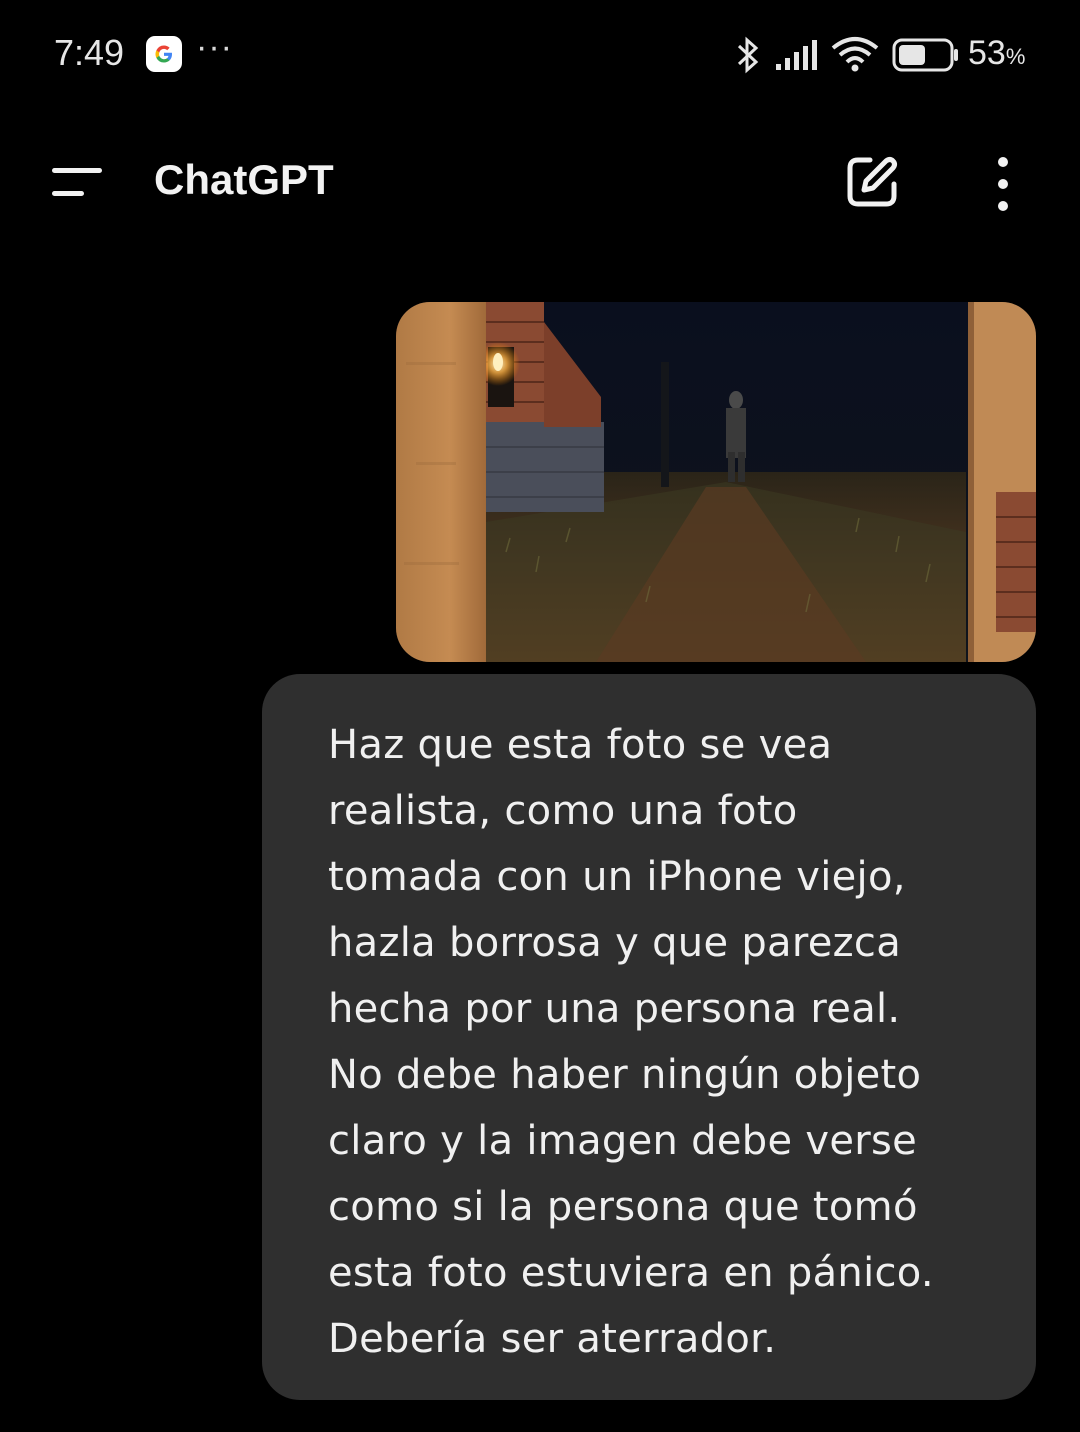  Describe the element at coordinates (214, 47) in the screenshot. I see `notification-more-dots: ···` at that location.